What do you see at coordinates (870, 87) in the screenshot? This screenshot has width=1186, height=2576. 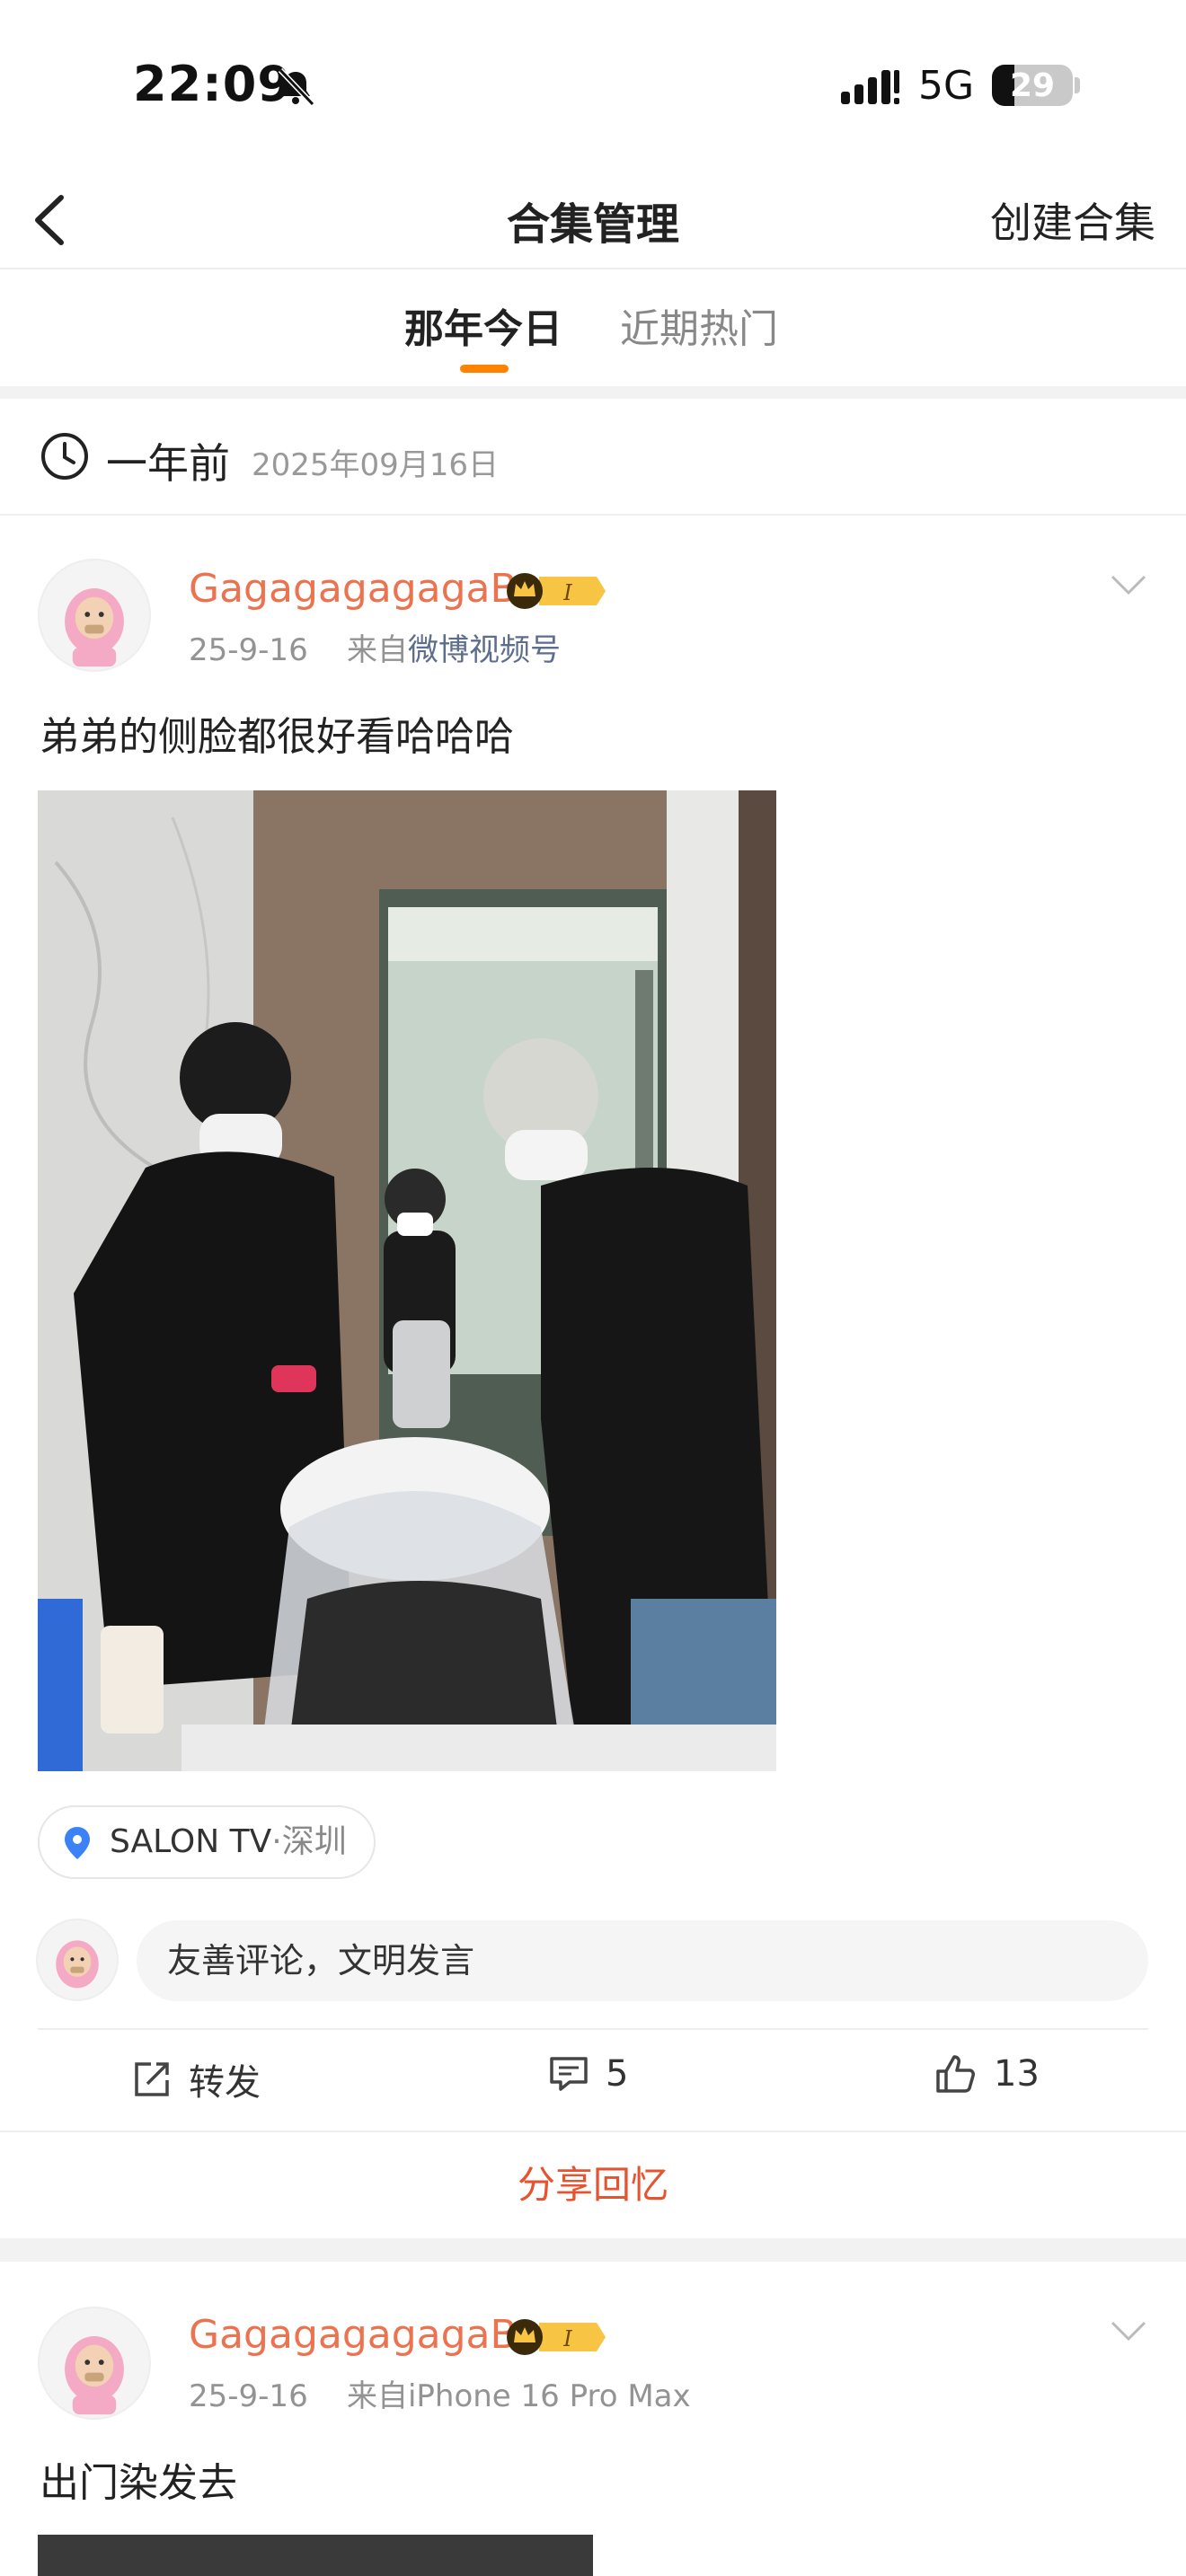 I see `cellular-signal-icon` at bounding box center [870, 87].